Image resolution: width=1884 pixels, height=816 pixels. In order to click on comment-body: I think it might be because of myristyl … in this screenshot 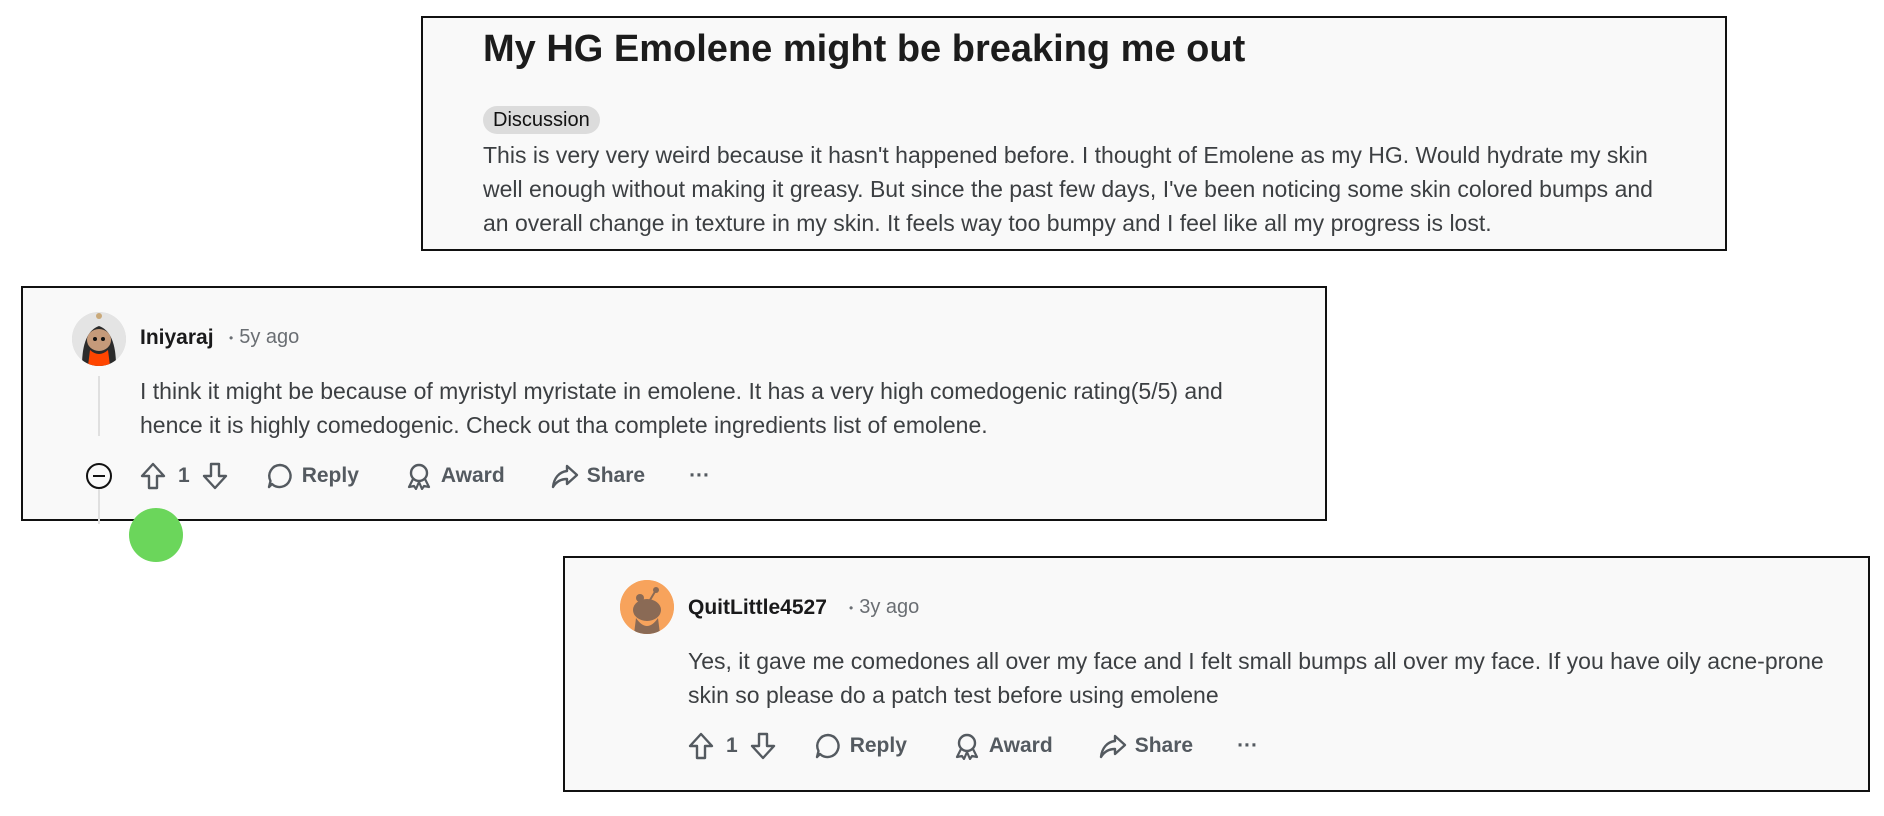, I will do `click(681, 408)`.